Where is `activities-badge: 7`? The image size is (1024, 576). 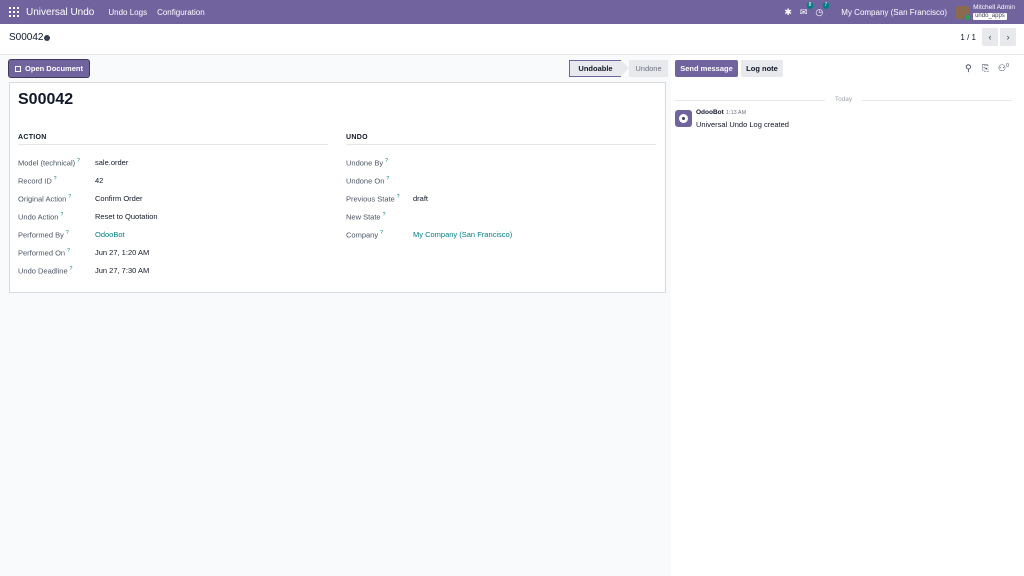 activities-badge: 7 is located at coordinates (826, 5).